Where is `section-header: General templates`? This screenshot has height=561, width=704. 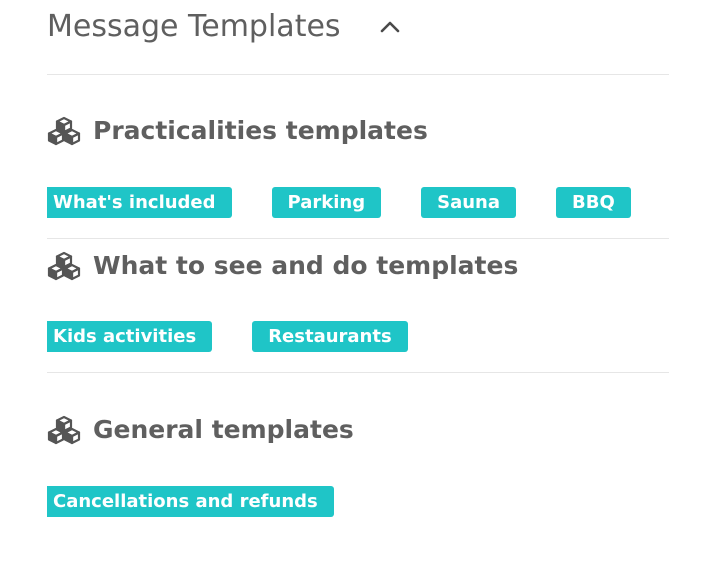
section-header: General templates is located at coordinates (200, 430).